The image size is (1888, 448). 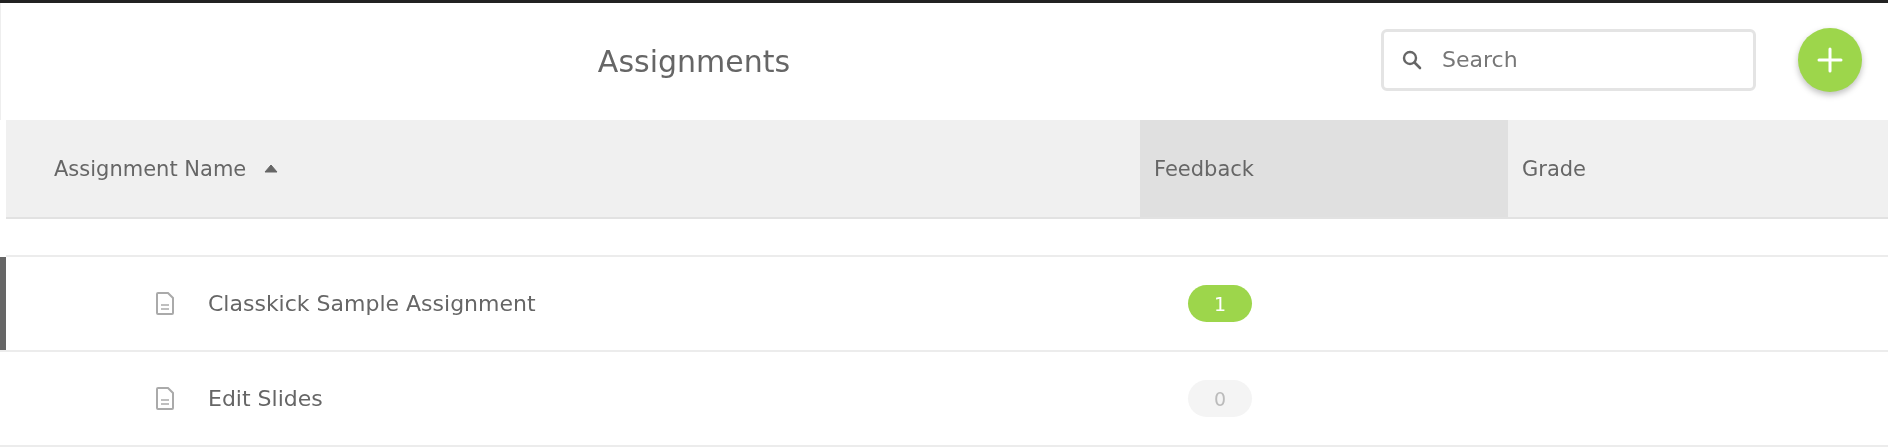 What do you see at coordinates (1324, 168) in the screenshot?
I see `column-header: Feedback` at bounding box center [1324, 168].